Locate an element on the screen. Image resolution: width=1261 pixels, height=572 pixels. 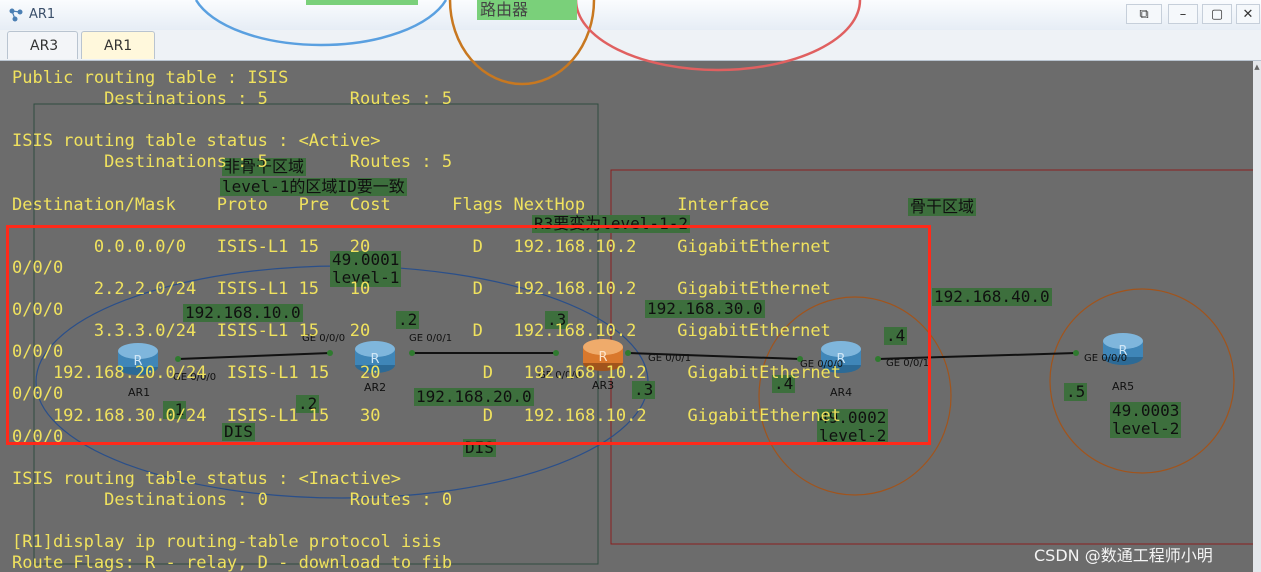
minimize-button: – is located at coordinates (1183, 14).